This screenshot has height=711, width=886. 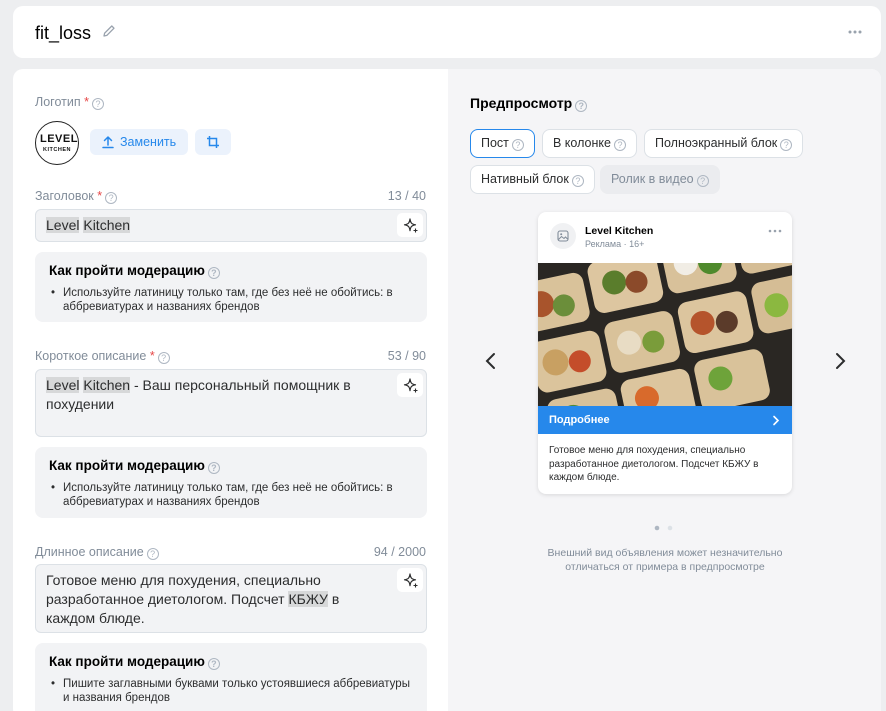 I want to click on long-desc-label: Длинное описание?, so click(x=97, y=552).